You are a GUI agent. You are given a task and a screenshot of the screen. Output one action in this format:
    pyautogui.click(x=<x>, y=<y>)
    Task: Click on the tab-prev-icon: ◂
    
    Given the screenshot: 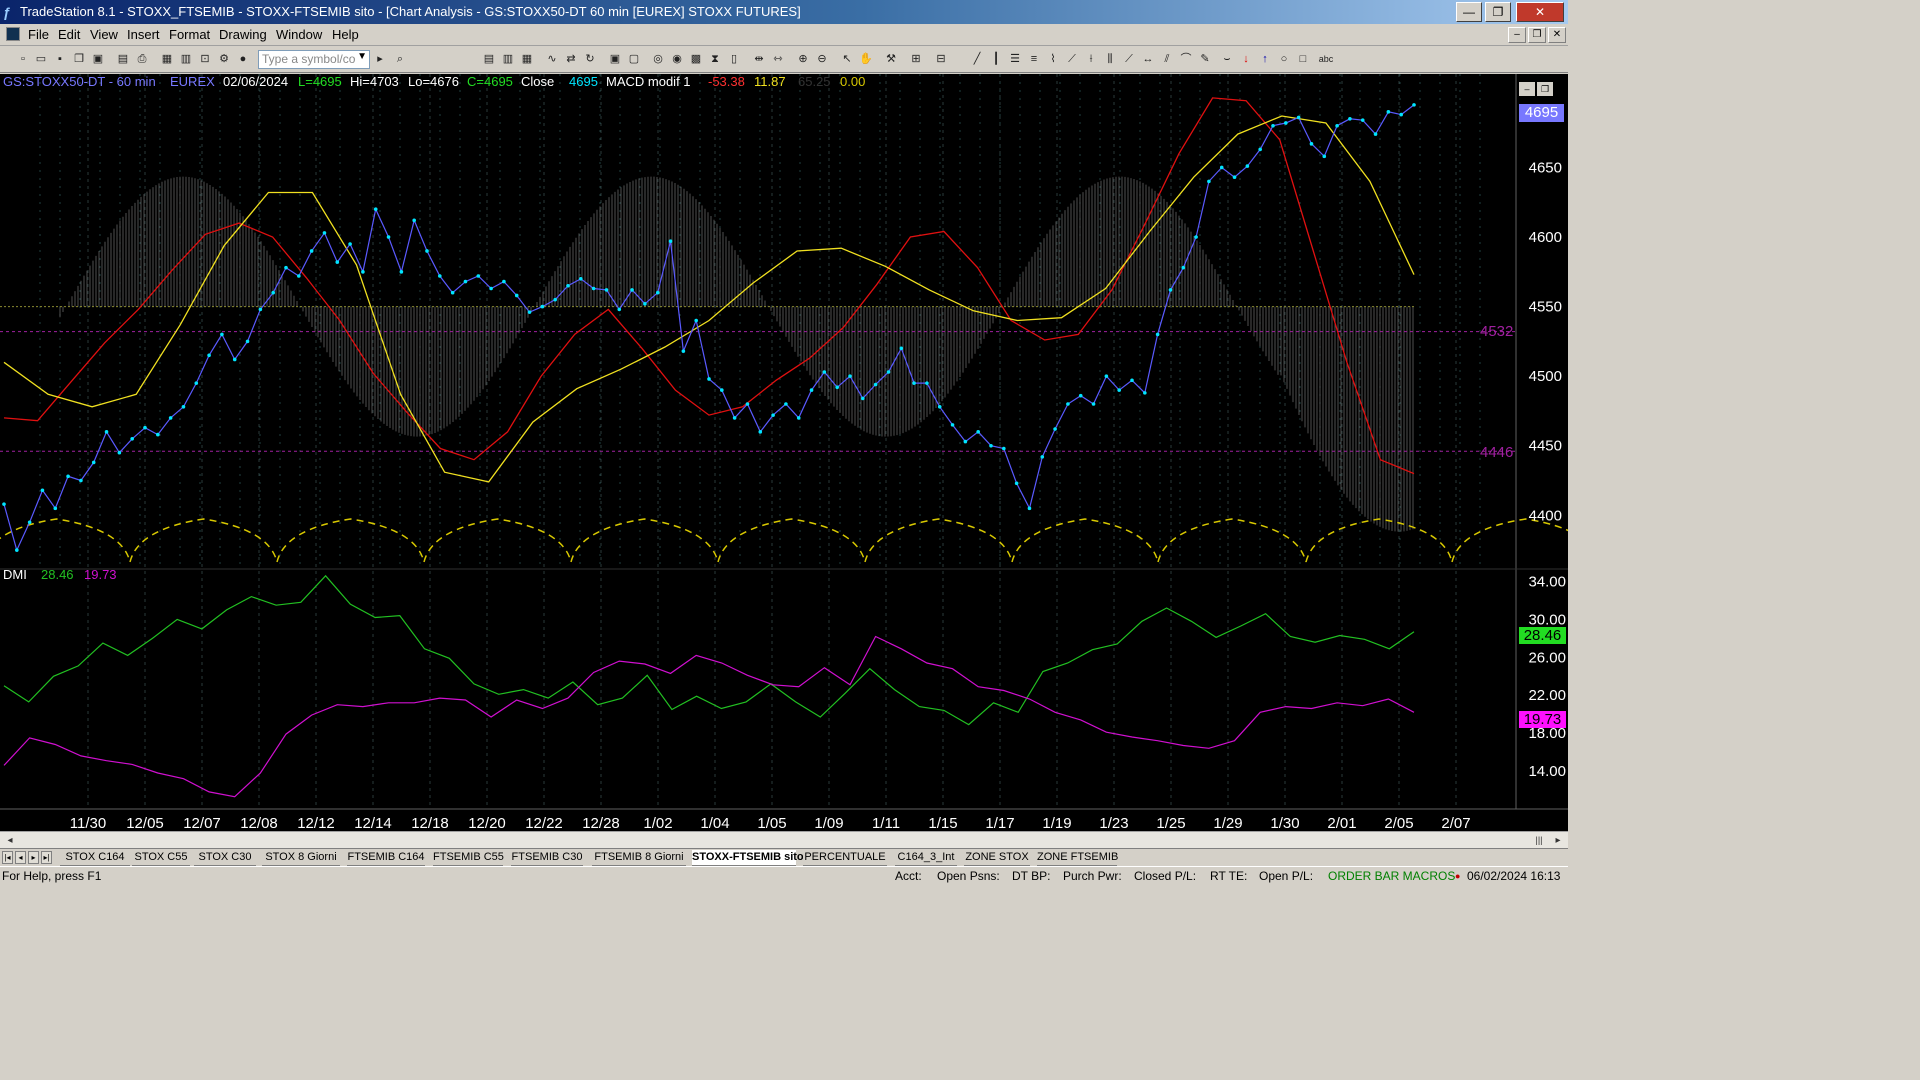 What is the action you would take?
    pyautogui.click(x=20, y=857)
    